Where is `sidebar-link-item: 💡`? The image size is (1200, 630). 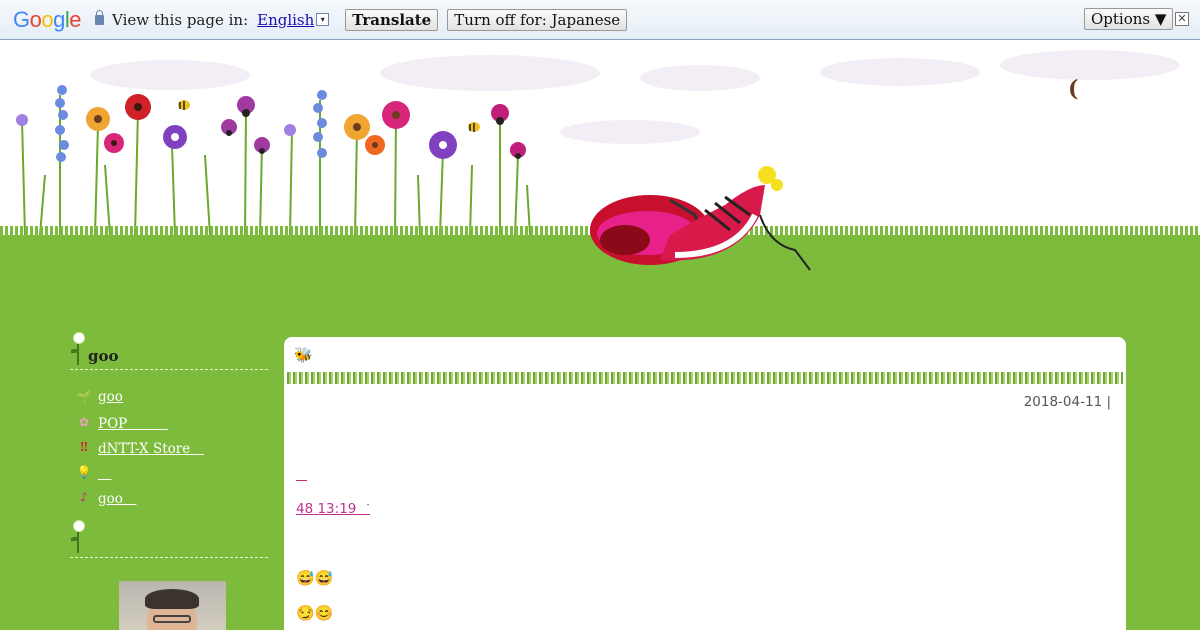 sidebar-link-item: 💡 is located at coordinates (169, 471).